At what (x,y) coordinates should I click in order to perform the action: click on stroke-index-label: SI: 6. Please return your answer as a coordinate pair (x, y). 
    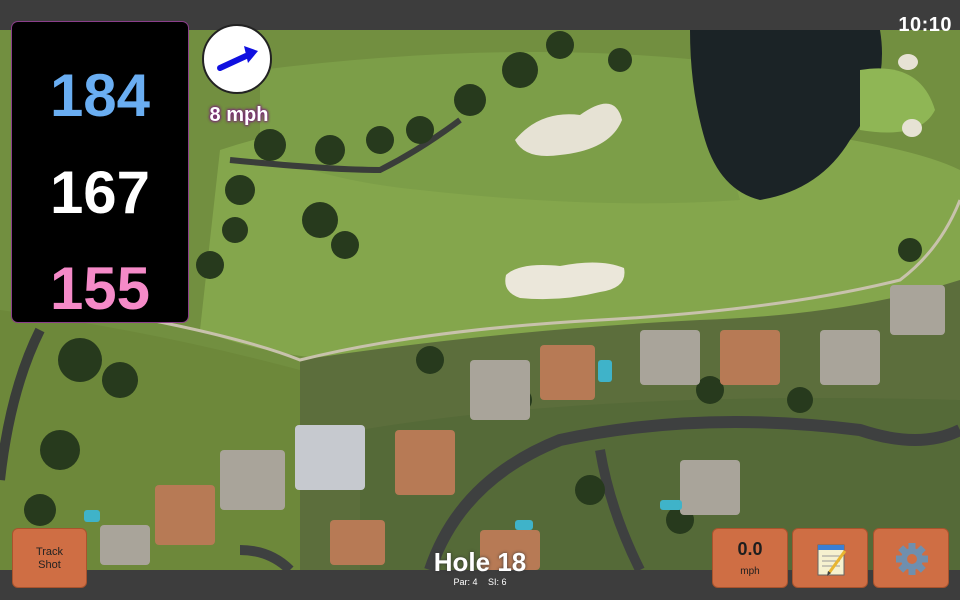
    Looking at the image, I should click on (497, 582).